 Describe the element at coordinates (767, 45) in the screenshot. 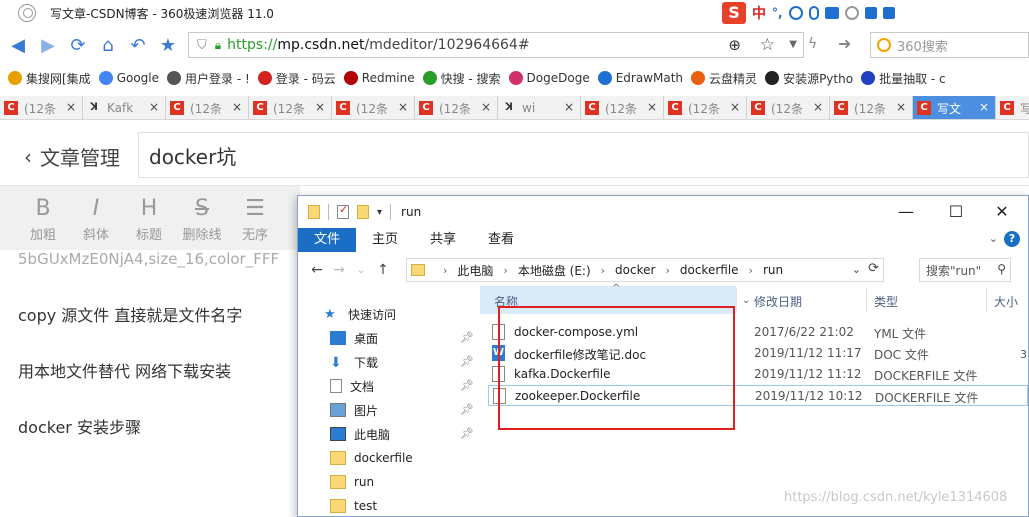

I see `bookmark-star-icon: ☆` at that location.